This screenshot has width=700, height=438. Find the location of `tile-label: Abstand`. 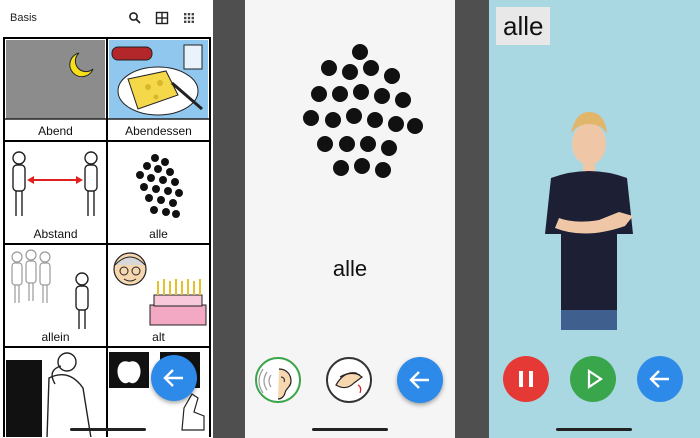

tile-label: Abstand is located at coordinates (55, 234).